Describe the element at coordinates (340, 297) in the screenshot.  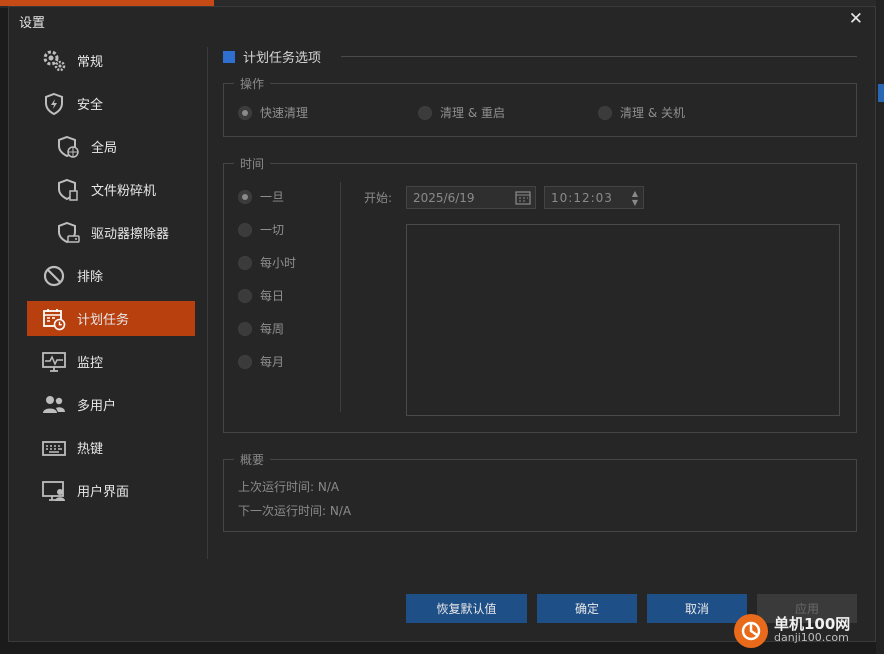
I see `time-options-divider` at that location.